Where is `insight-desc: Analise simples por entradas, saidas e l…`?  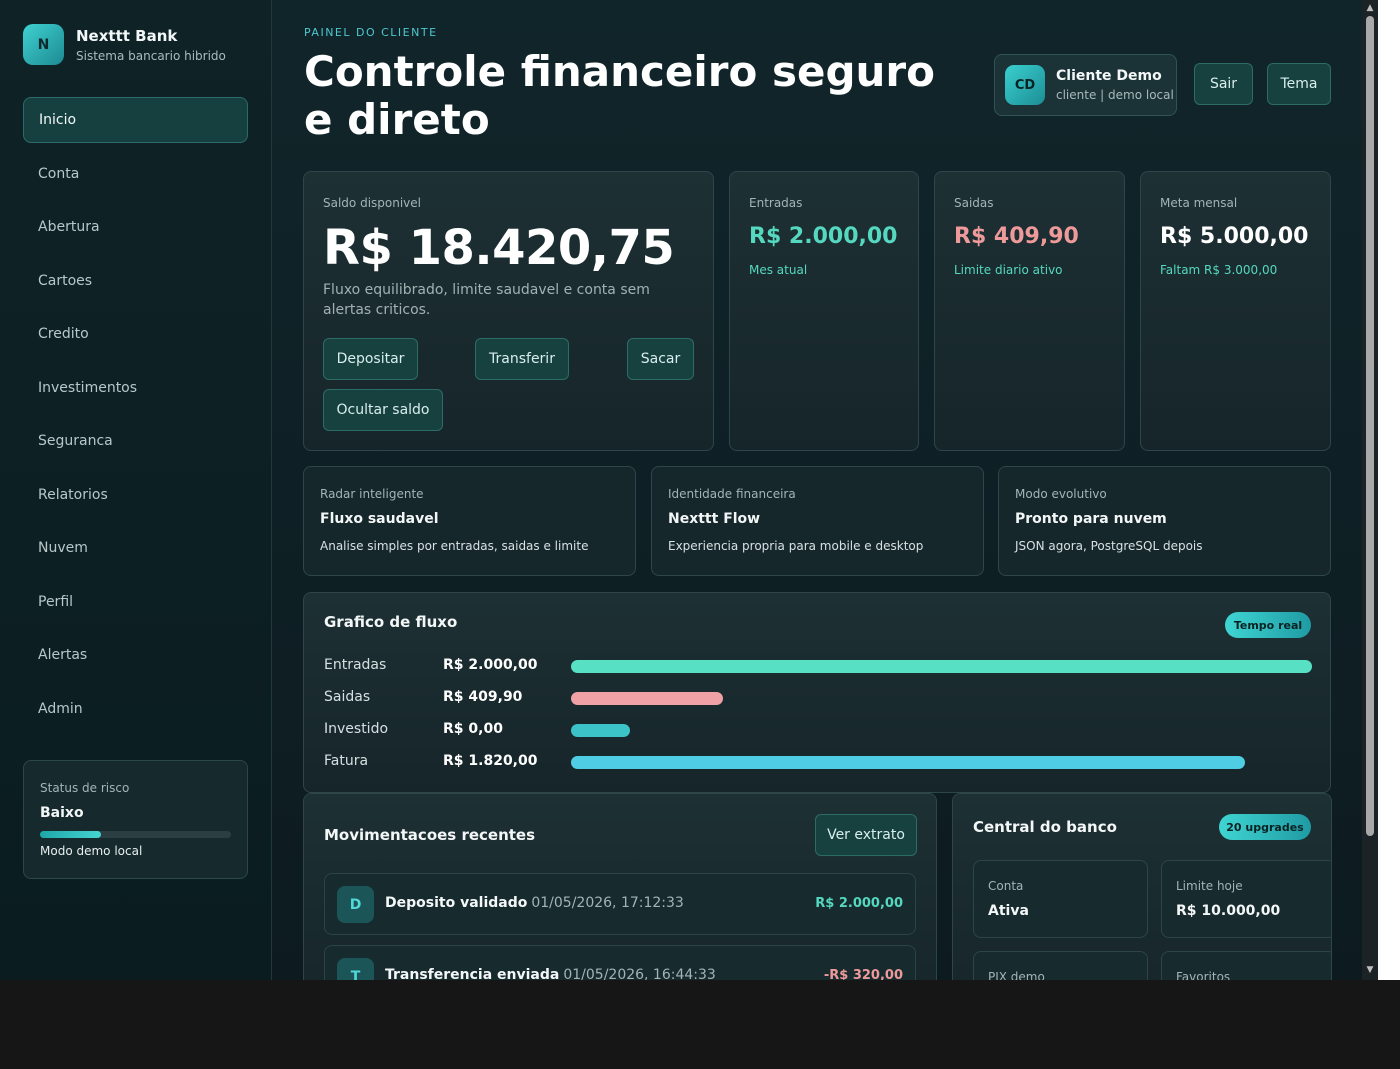 insight-desc: Analise simples por entradas, saidas e l… is located at coordinates (454, 546).